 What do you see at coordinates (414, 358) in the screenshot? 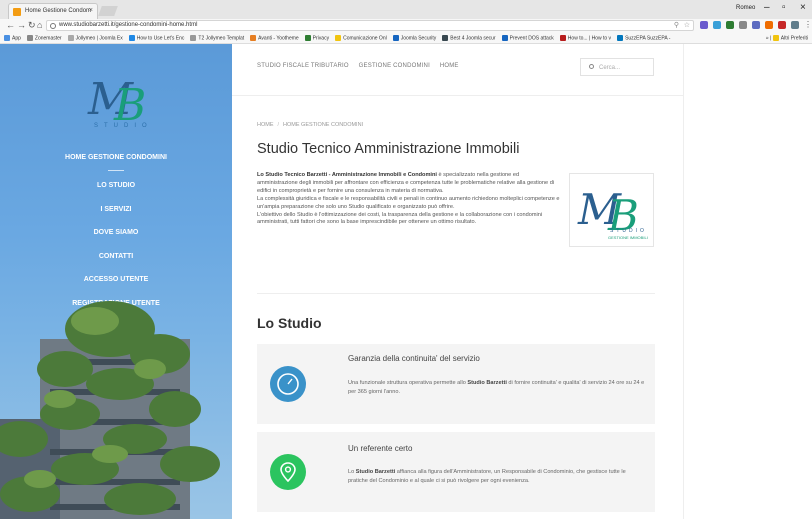
I see `feature-title: Garanzia della continuita' del servizio` at bounding box center [414, 358].